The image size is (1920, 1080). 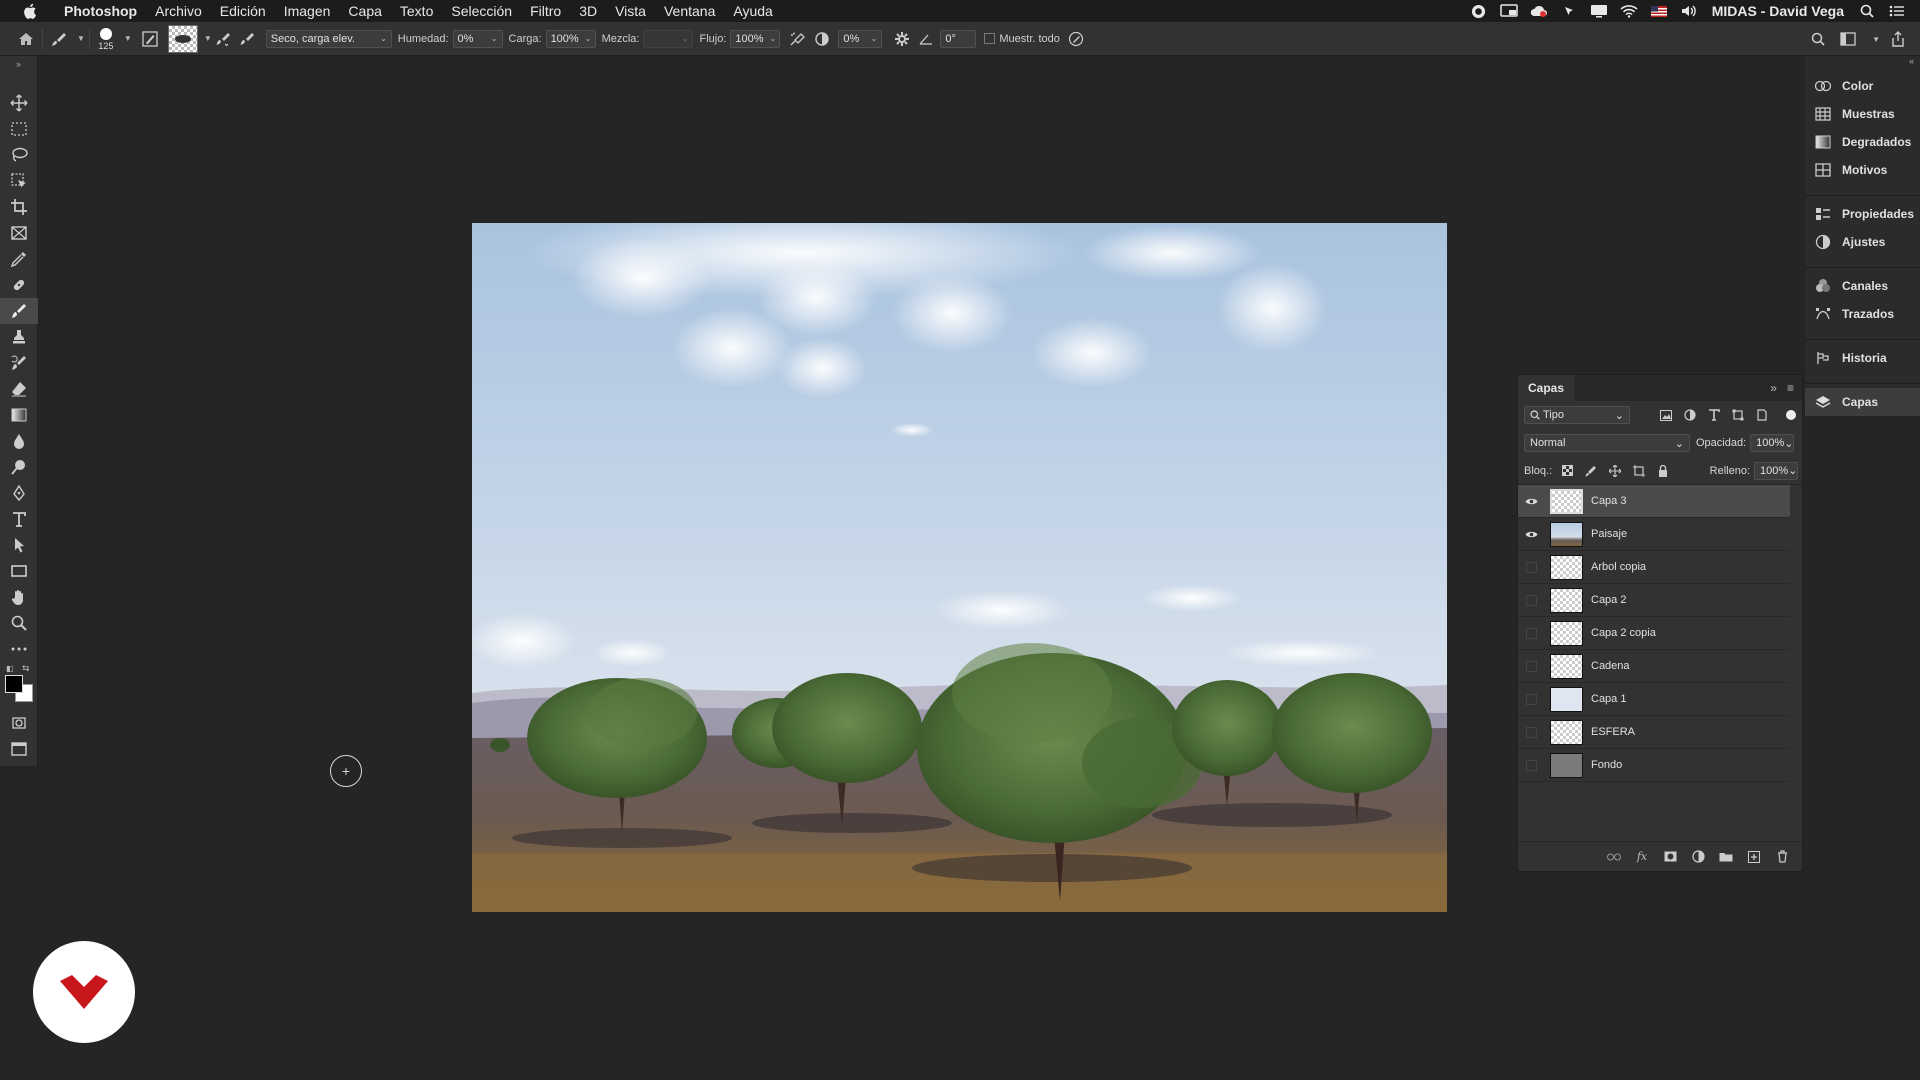 What do you see at coordinates (224, 39) in the screenshot?
I see `load-brush-icon` at bounding box center [224, 39].